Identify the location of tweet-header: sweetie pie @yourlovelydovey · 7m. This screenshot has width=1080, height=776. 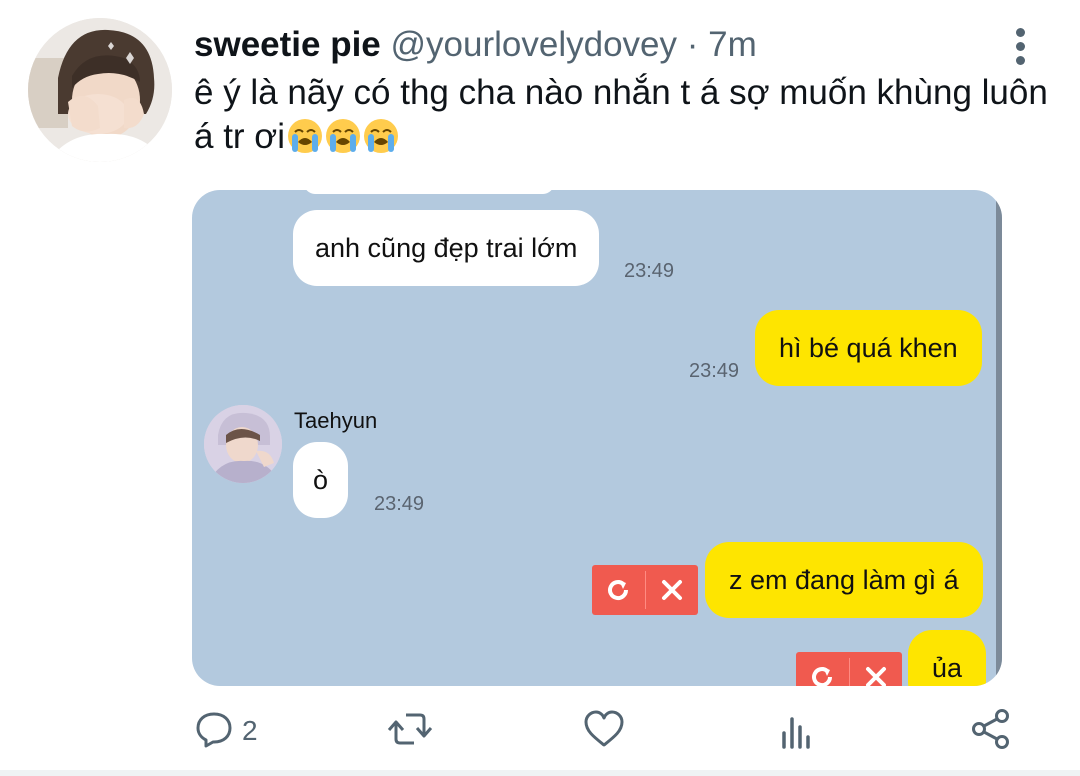
(475, 45).